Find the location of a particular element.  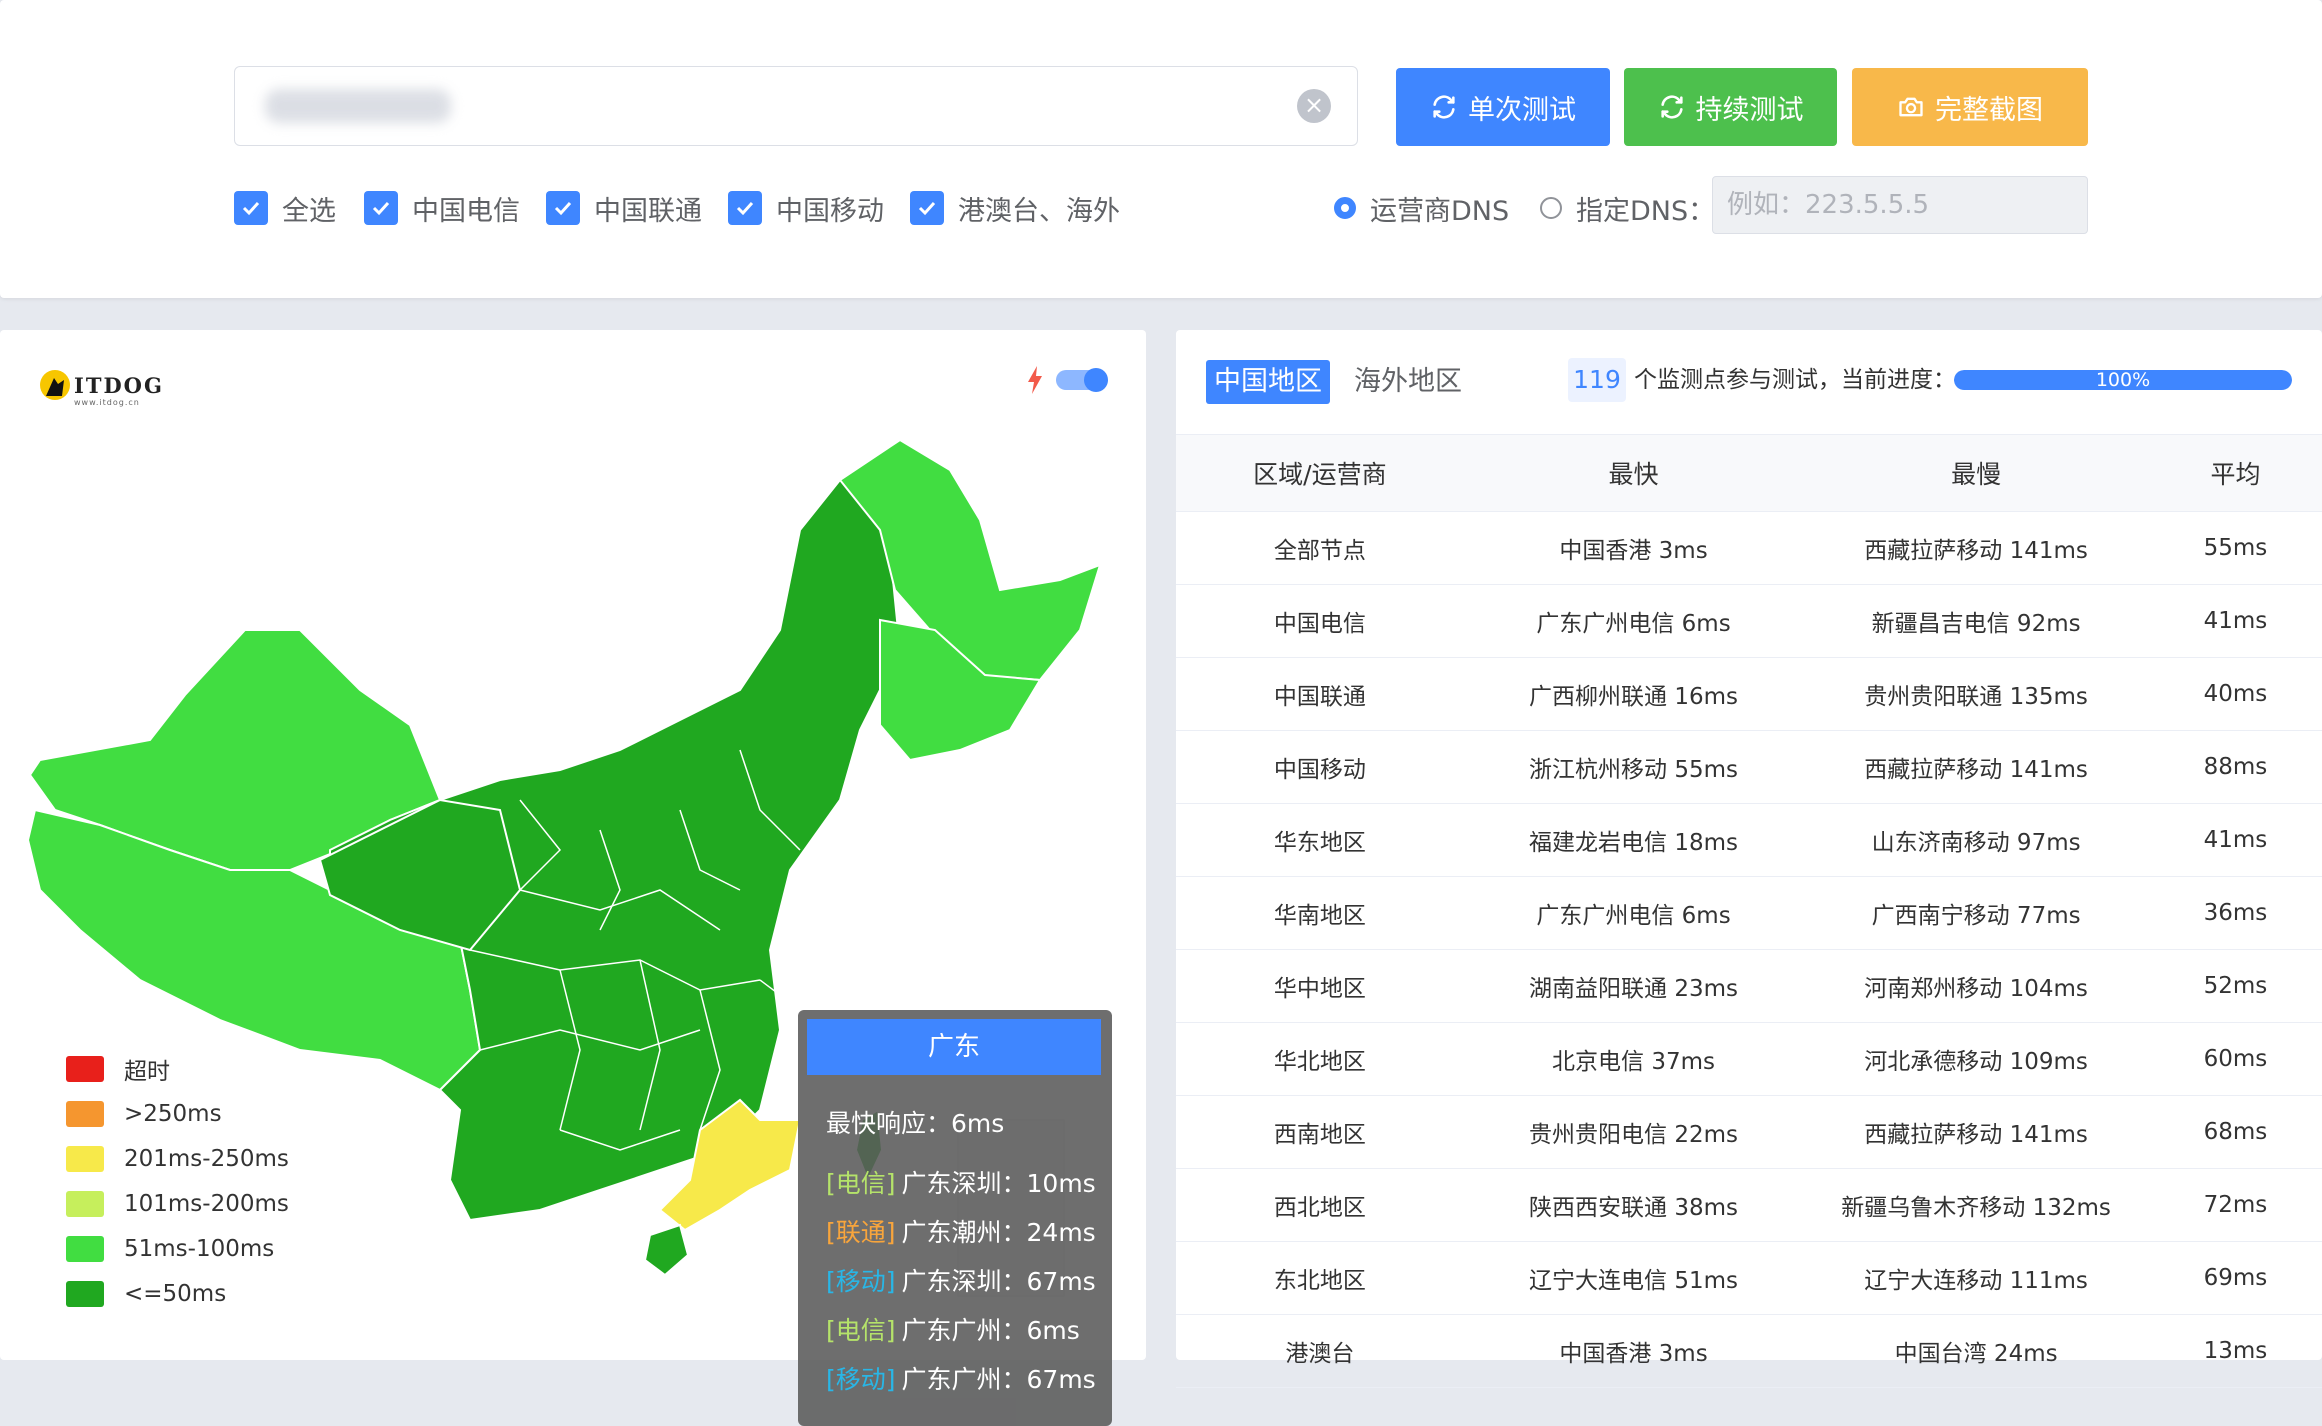

legend-label: <=50ms is located at coordinates (175, 1293).